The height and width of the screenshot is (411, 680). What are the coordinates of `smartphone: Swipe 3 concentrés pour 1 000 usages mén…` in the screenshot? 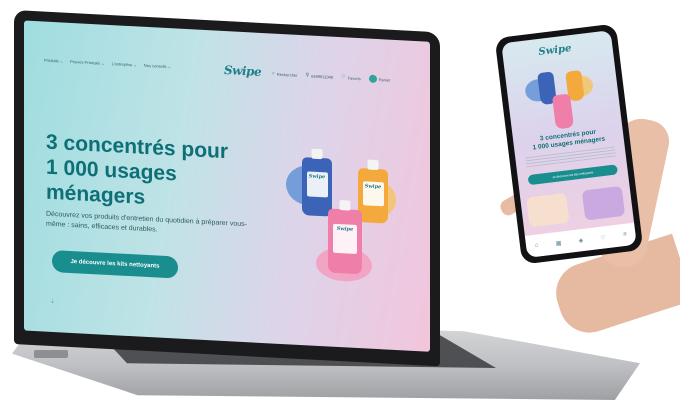 It's located at (569, 144).